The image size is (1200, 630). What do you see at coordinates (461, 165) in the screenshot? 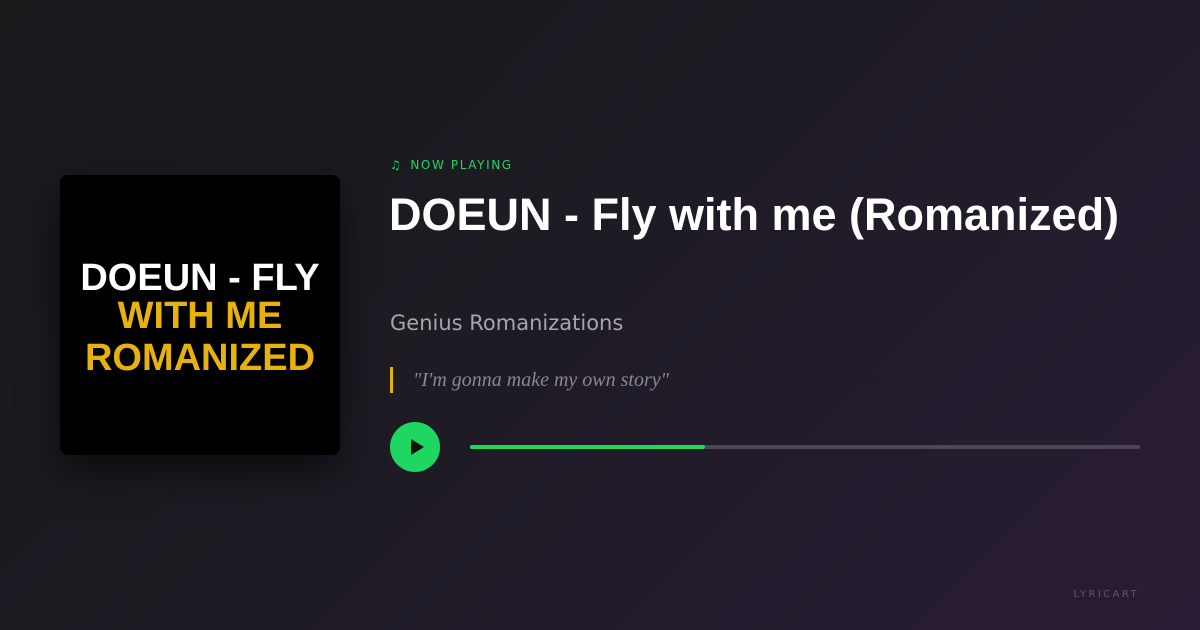
I see `now-playing-text: NOW PLAYING` at bounding box center [461, 165].